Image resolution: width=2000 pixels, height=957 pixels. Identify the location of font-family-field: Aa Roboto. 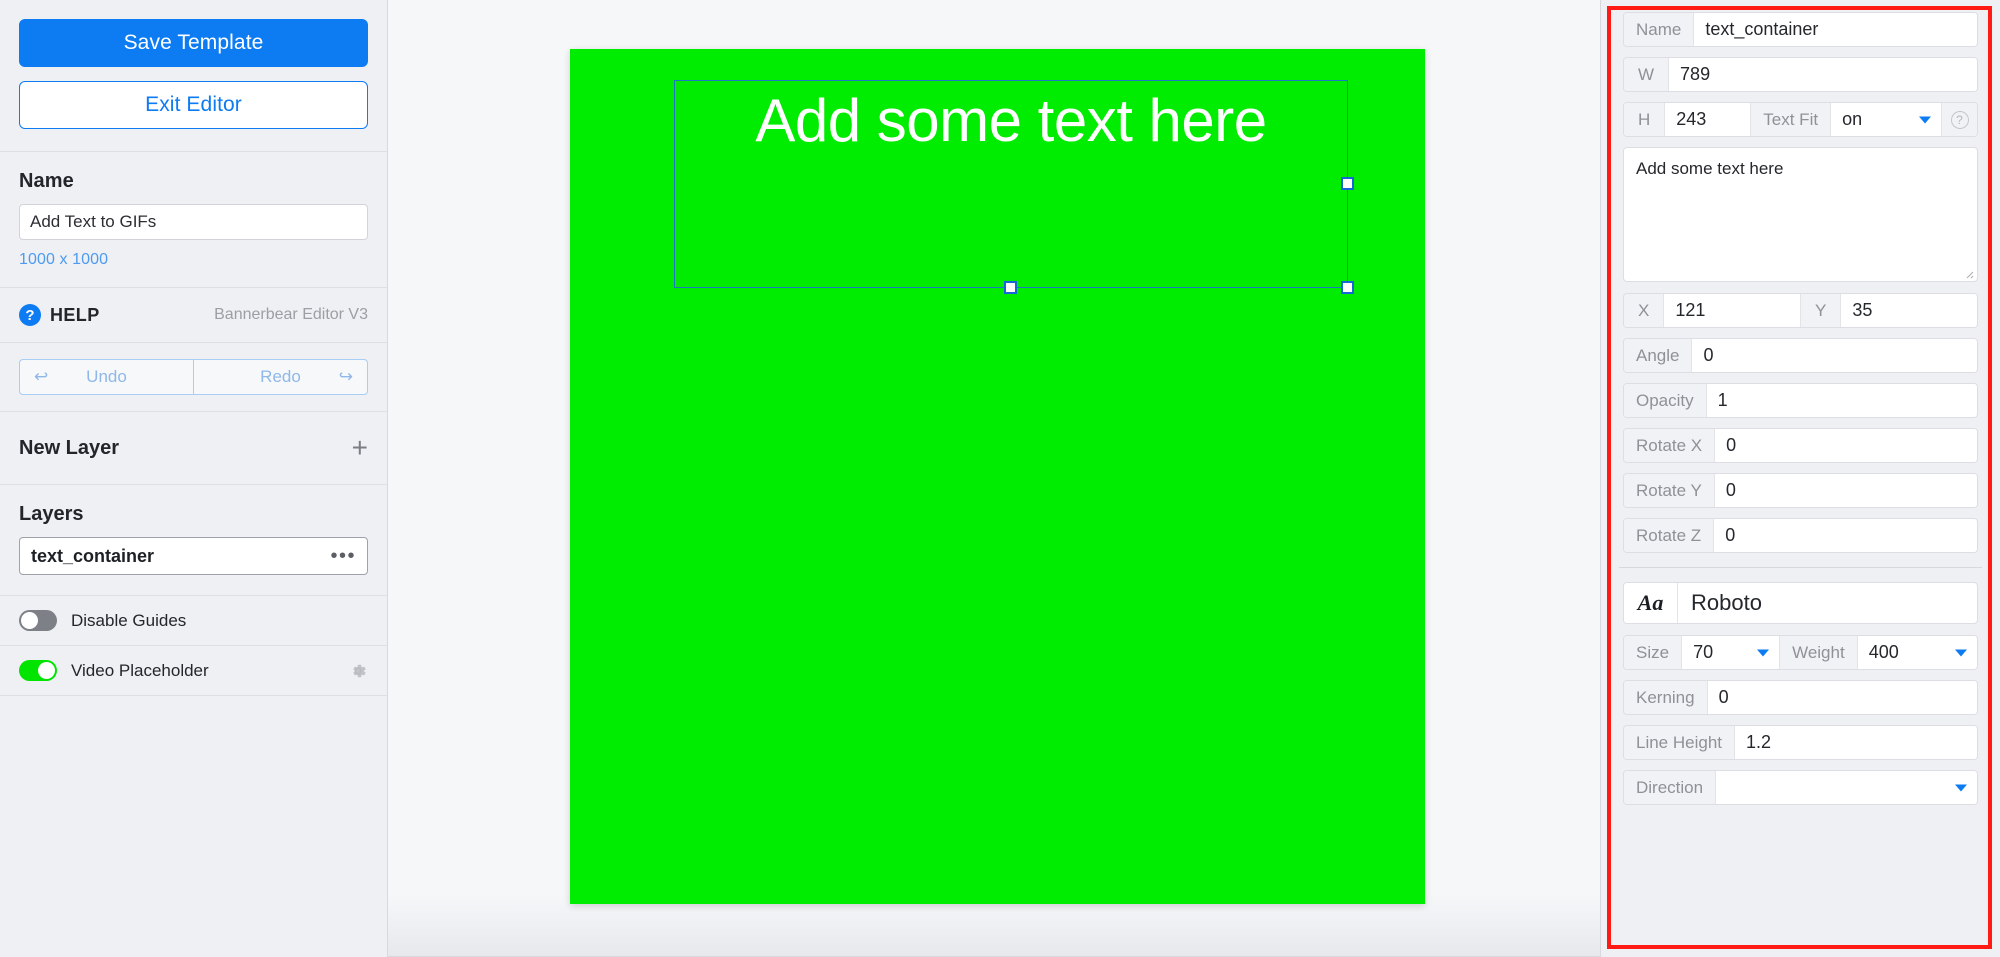
(1800, 603).